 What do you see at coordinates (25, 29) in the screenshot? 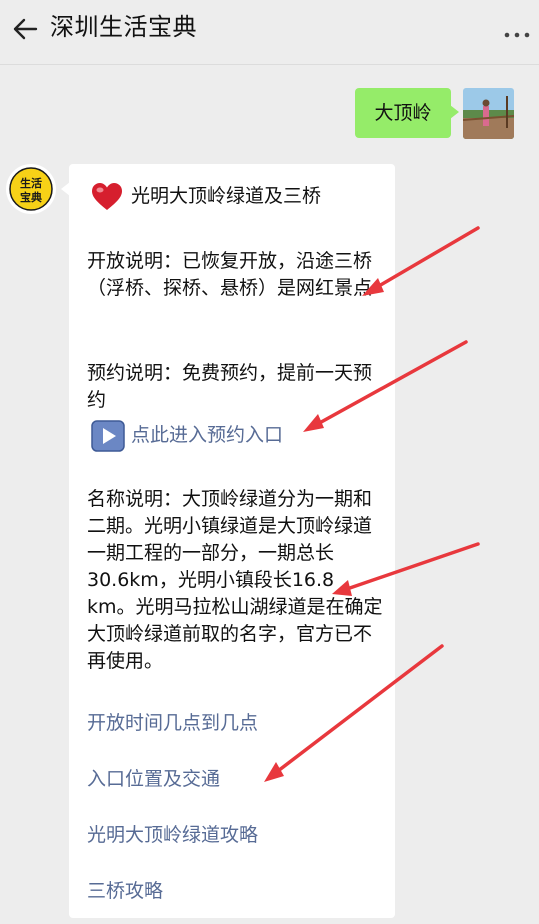
I see `back-arrow-icon` at bounding box center [25, 29].